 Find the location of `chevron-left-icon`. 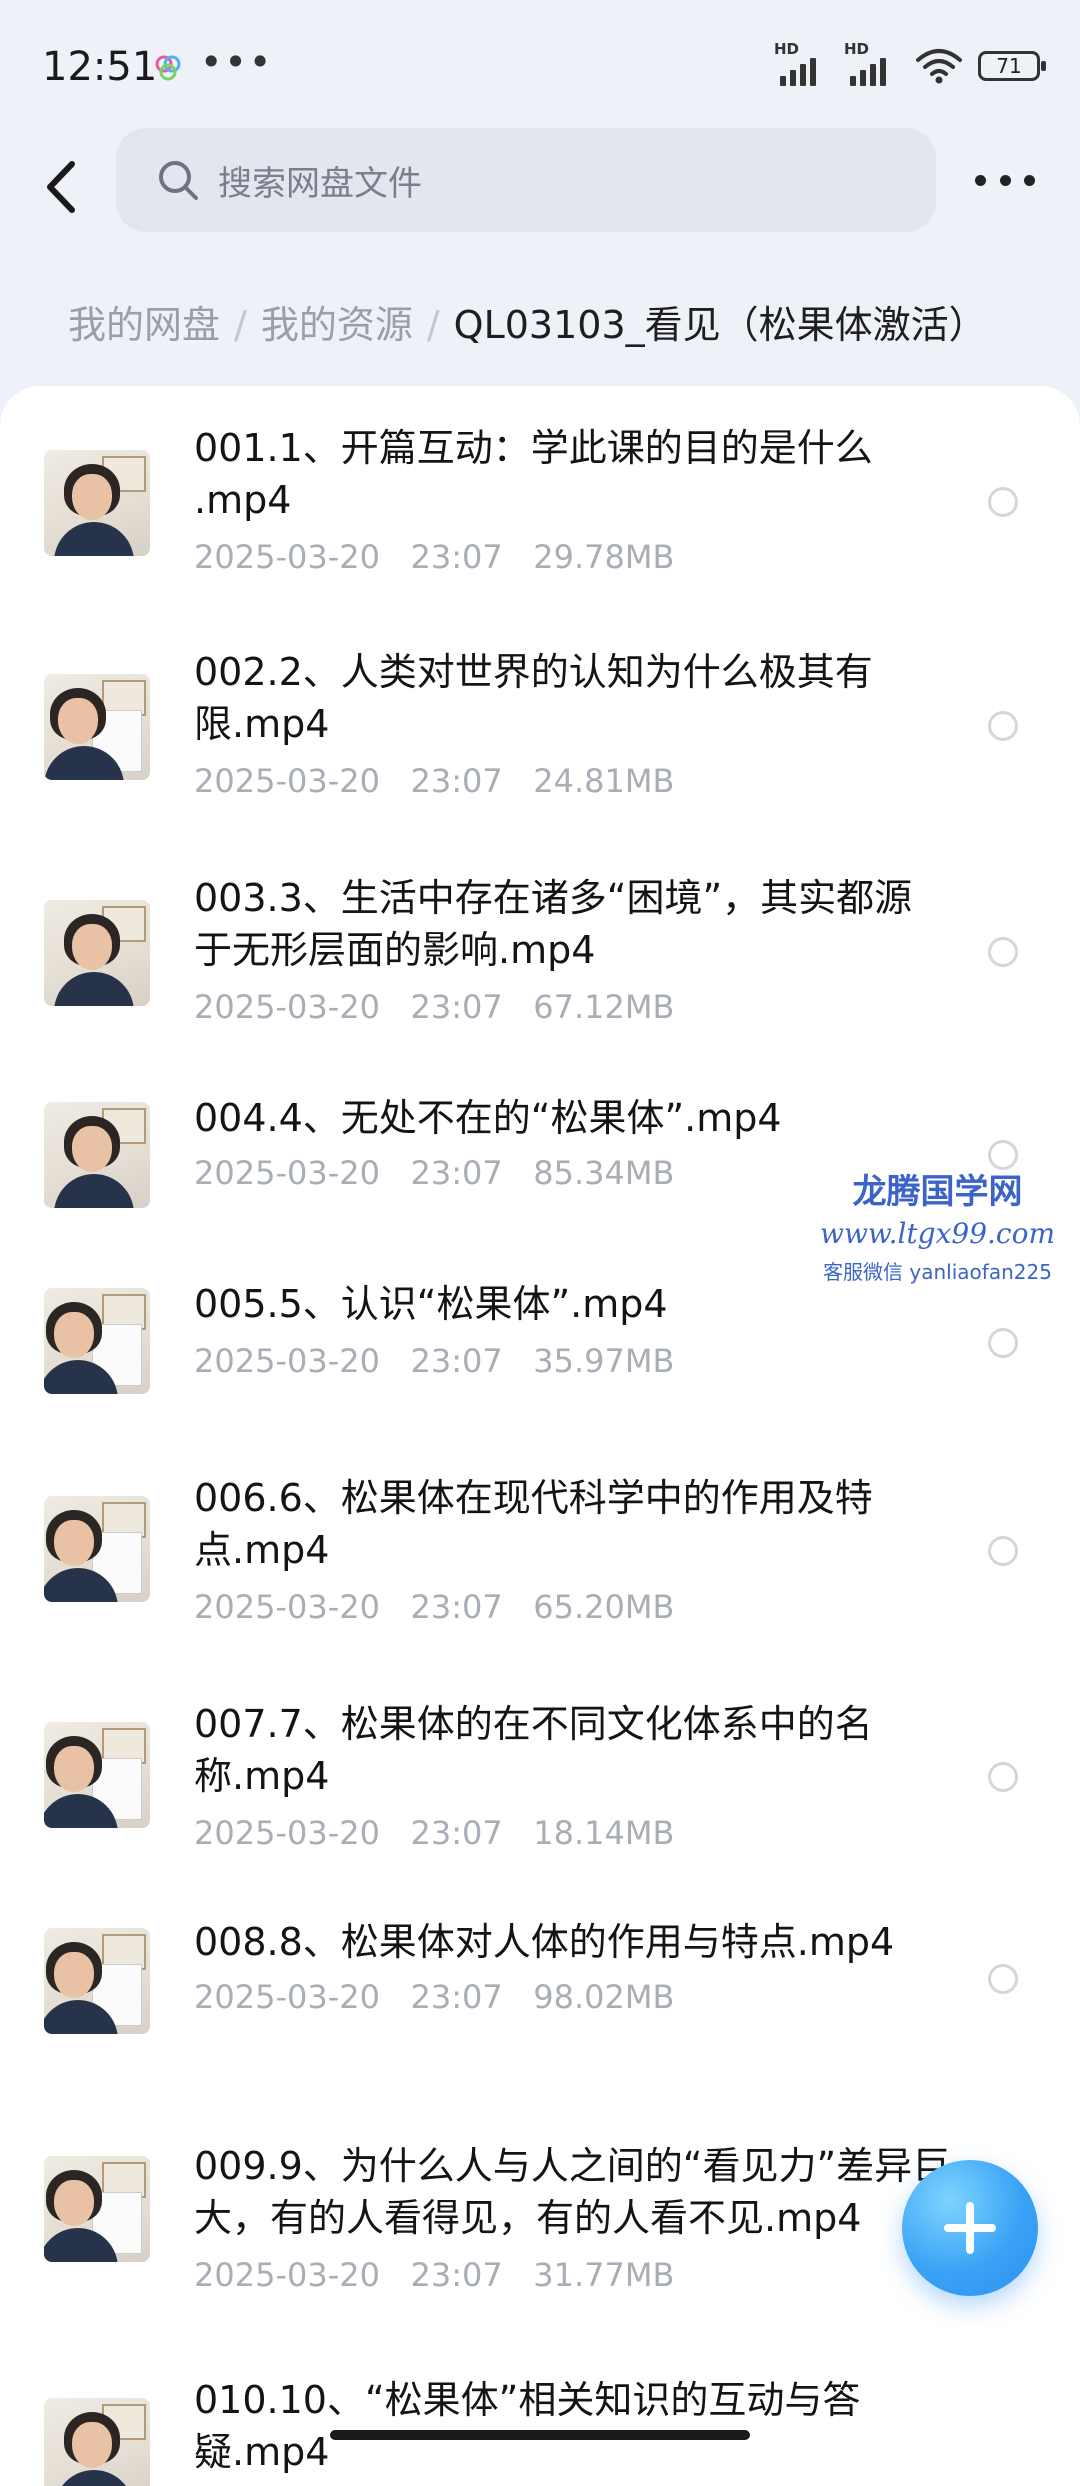

chevron-left-icon is located at coordinates (63, 187).